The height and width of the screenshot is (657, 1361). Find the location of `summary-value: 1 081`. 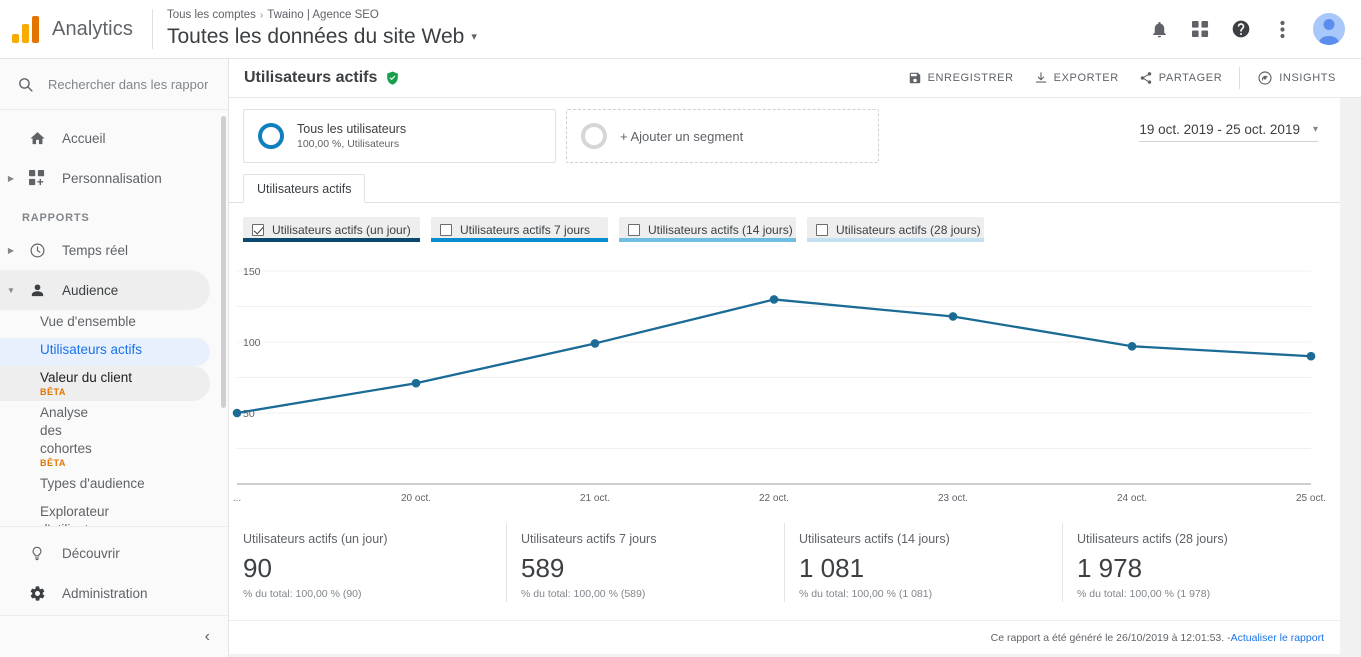

summary-value: 1 081 is located at coordinates (832, 568).